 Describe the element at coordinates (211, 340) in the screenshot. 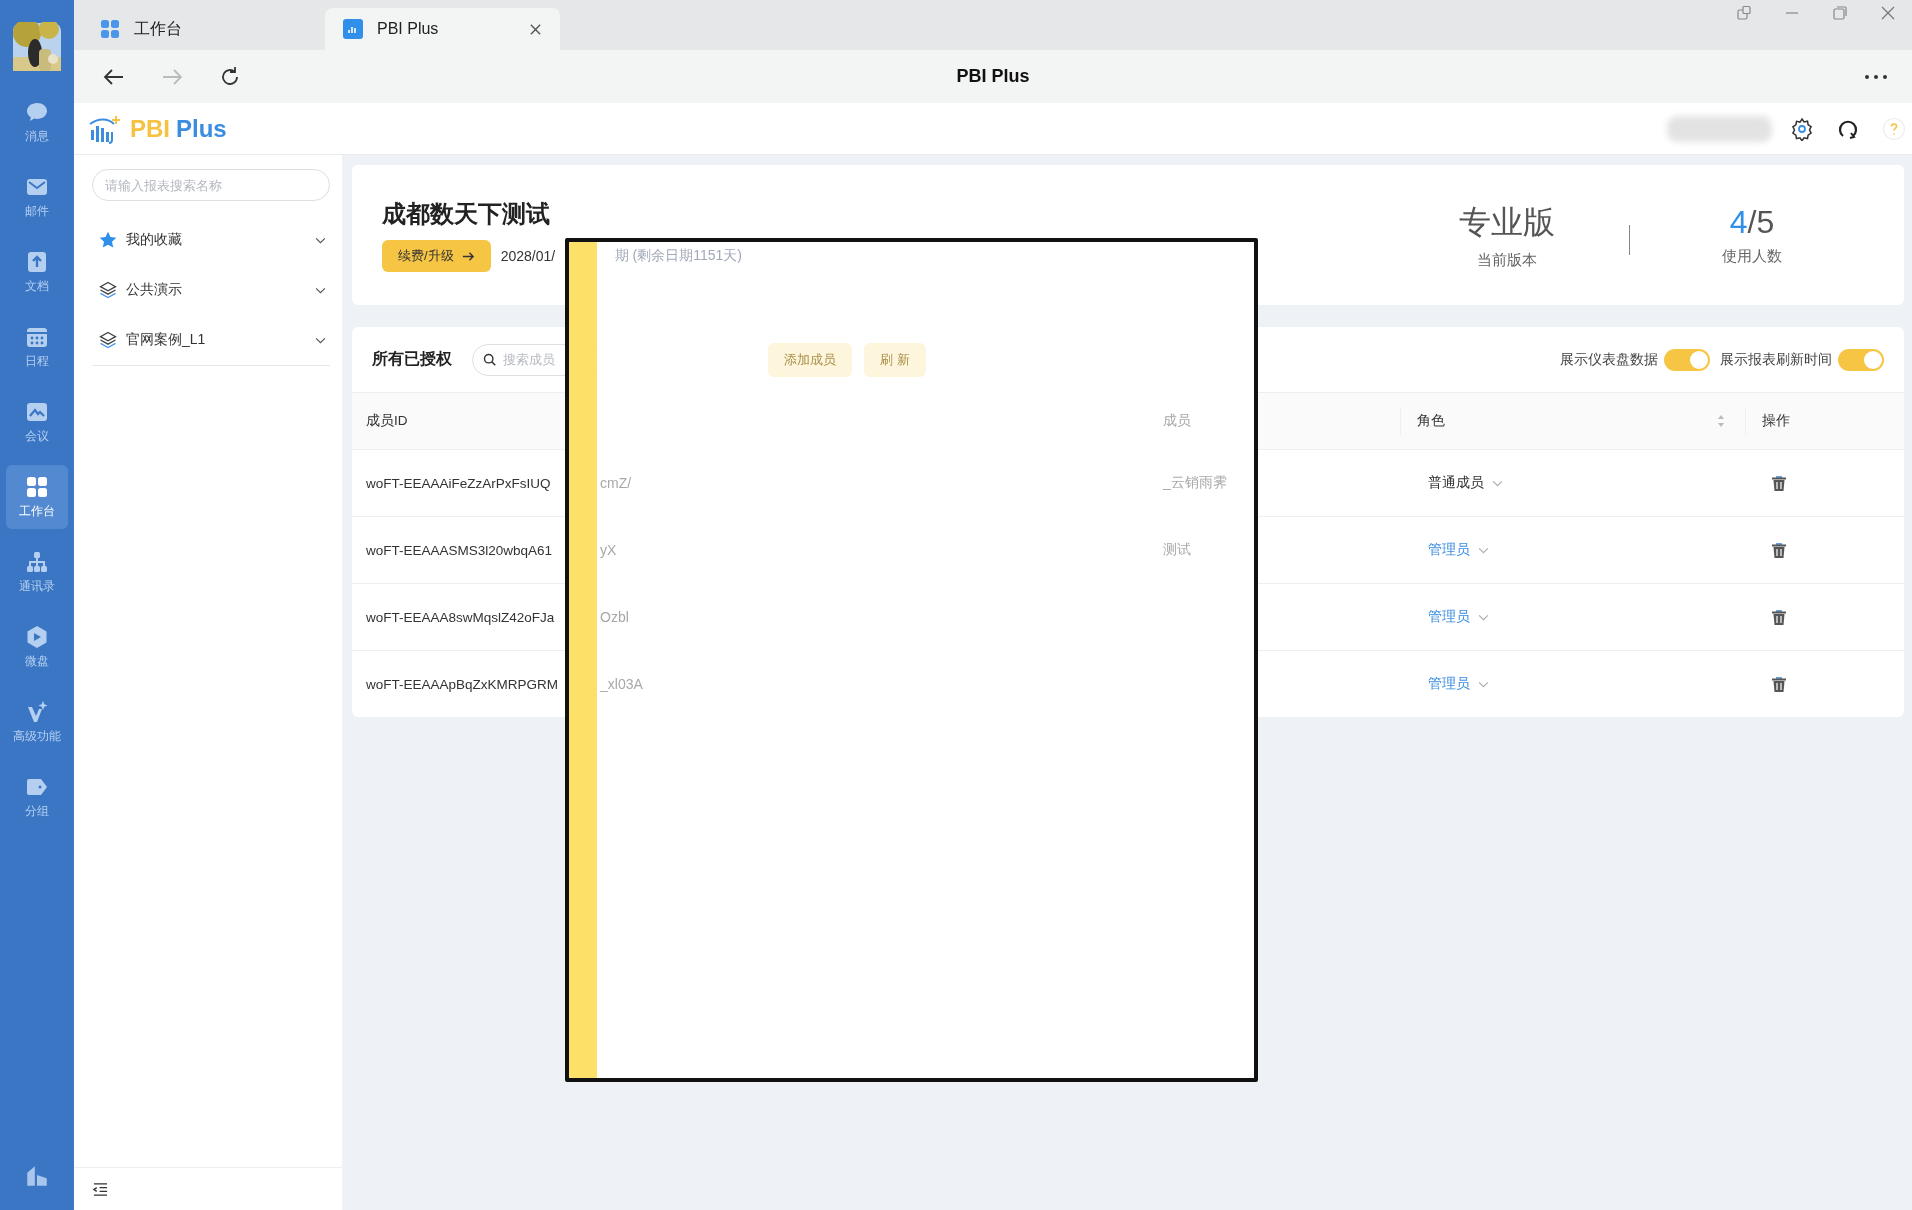

I see `sidebar-item: 官网案例_L1` at that location.